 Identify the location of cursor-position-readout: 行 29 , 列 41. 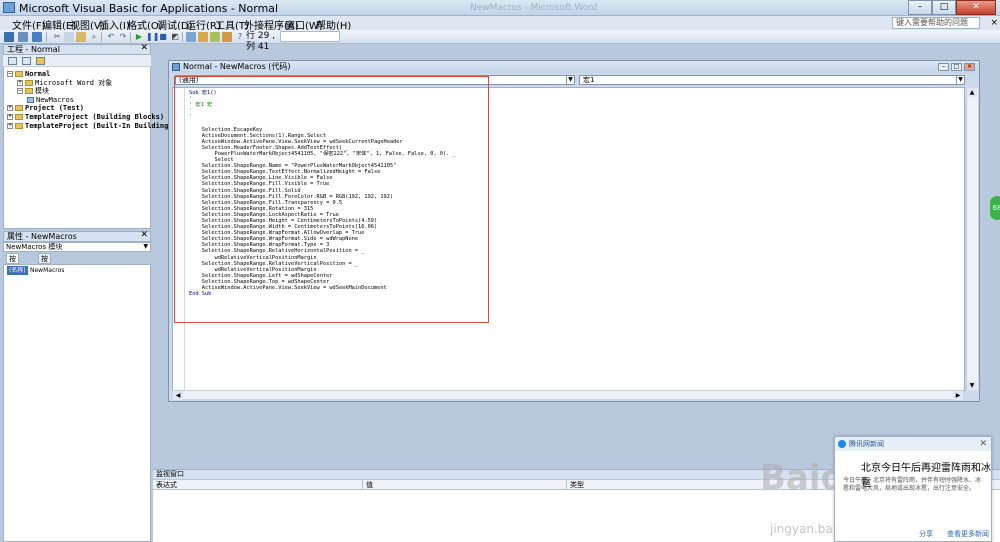
(261, 41).